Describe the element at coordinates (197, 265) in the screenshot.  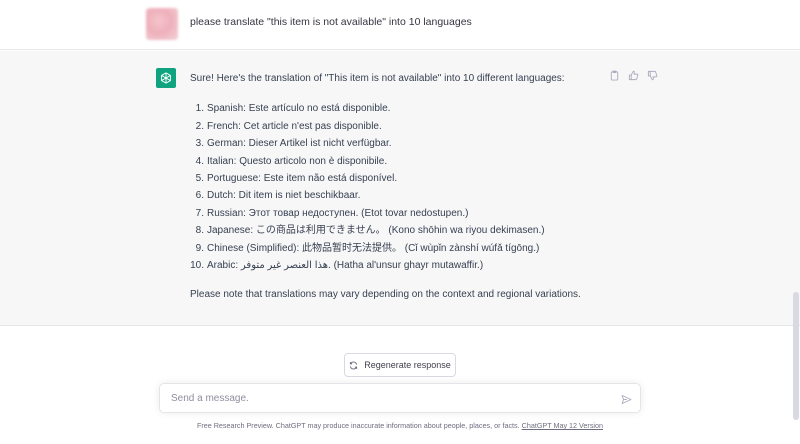
I see `list-number: 10.` at that location.